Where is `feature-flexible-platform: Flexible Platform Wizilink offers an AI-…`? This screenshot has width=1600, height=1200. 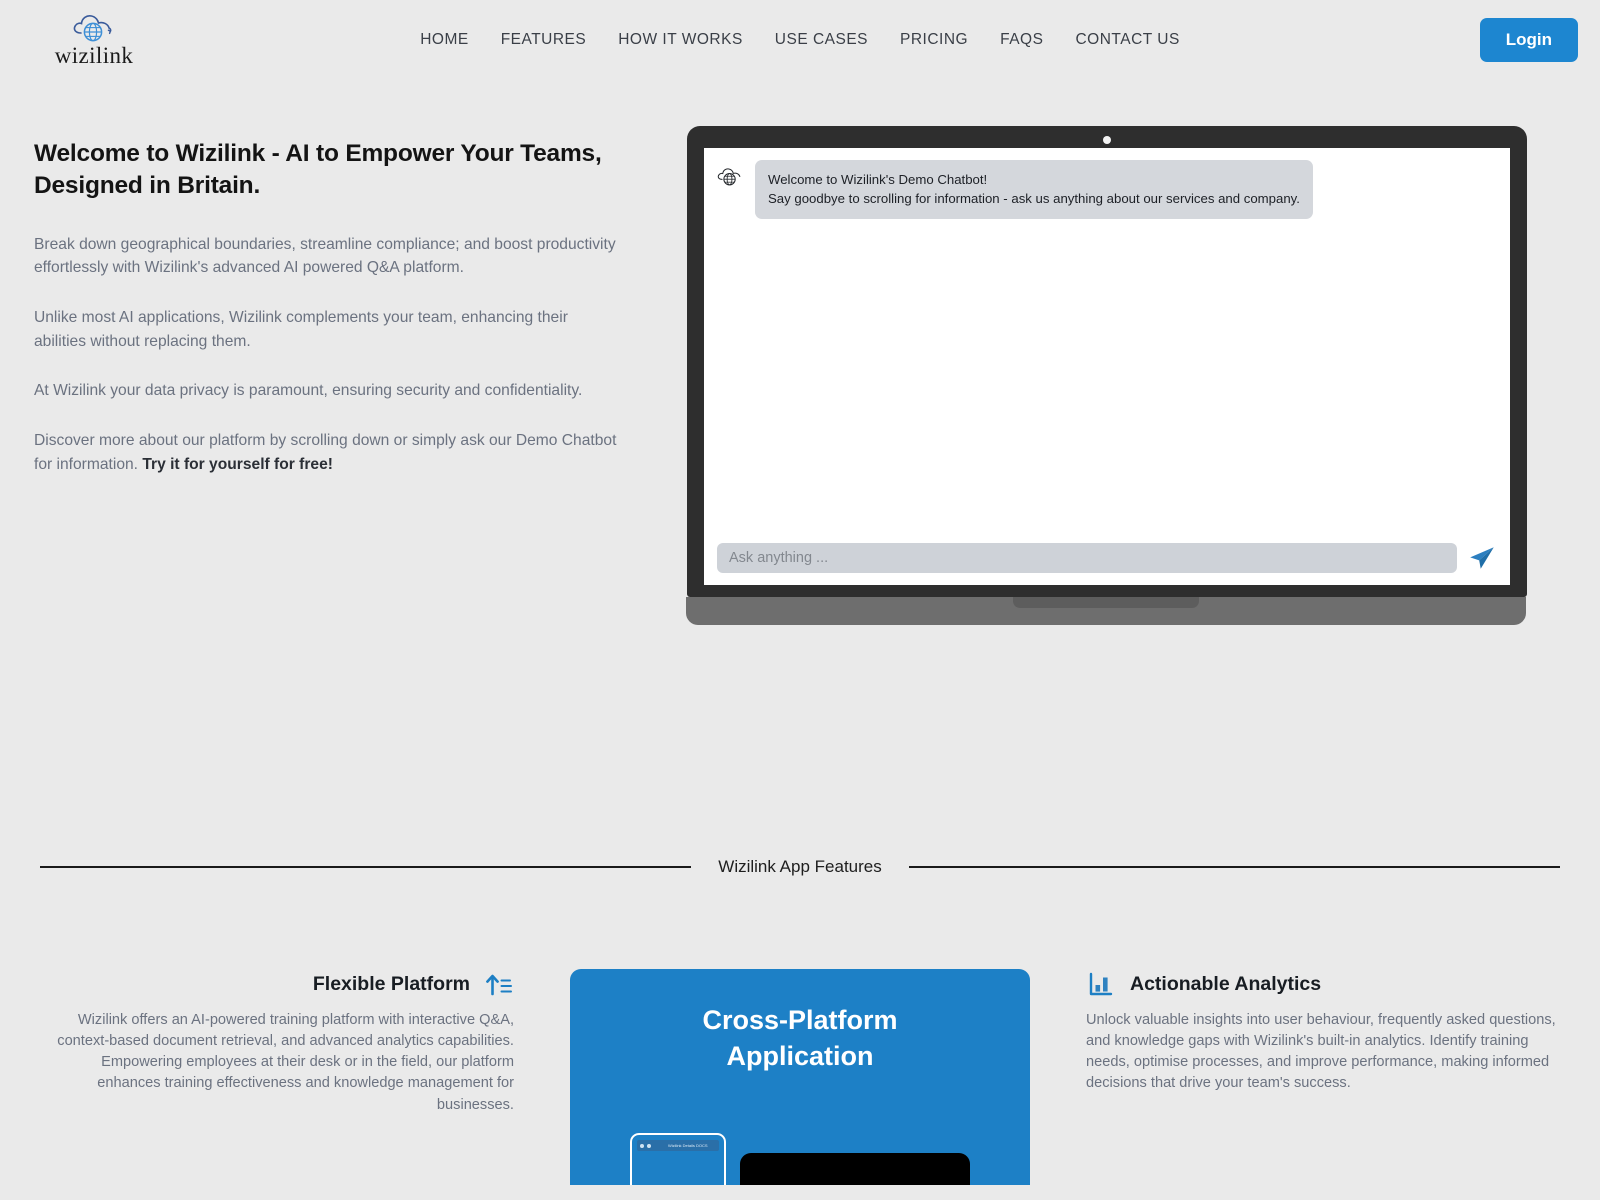 feature-flexible-platform: Flexible Platform Wizilink offers an AI-… is located at coordinates (275, 1042).